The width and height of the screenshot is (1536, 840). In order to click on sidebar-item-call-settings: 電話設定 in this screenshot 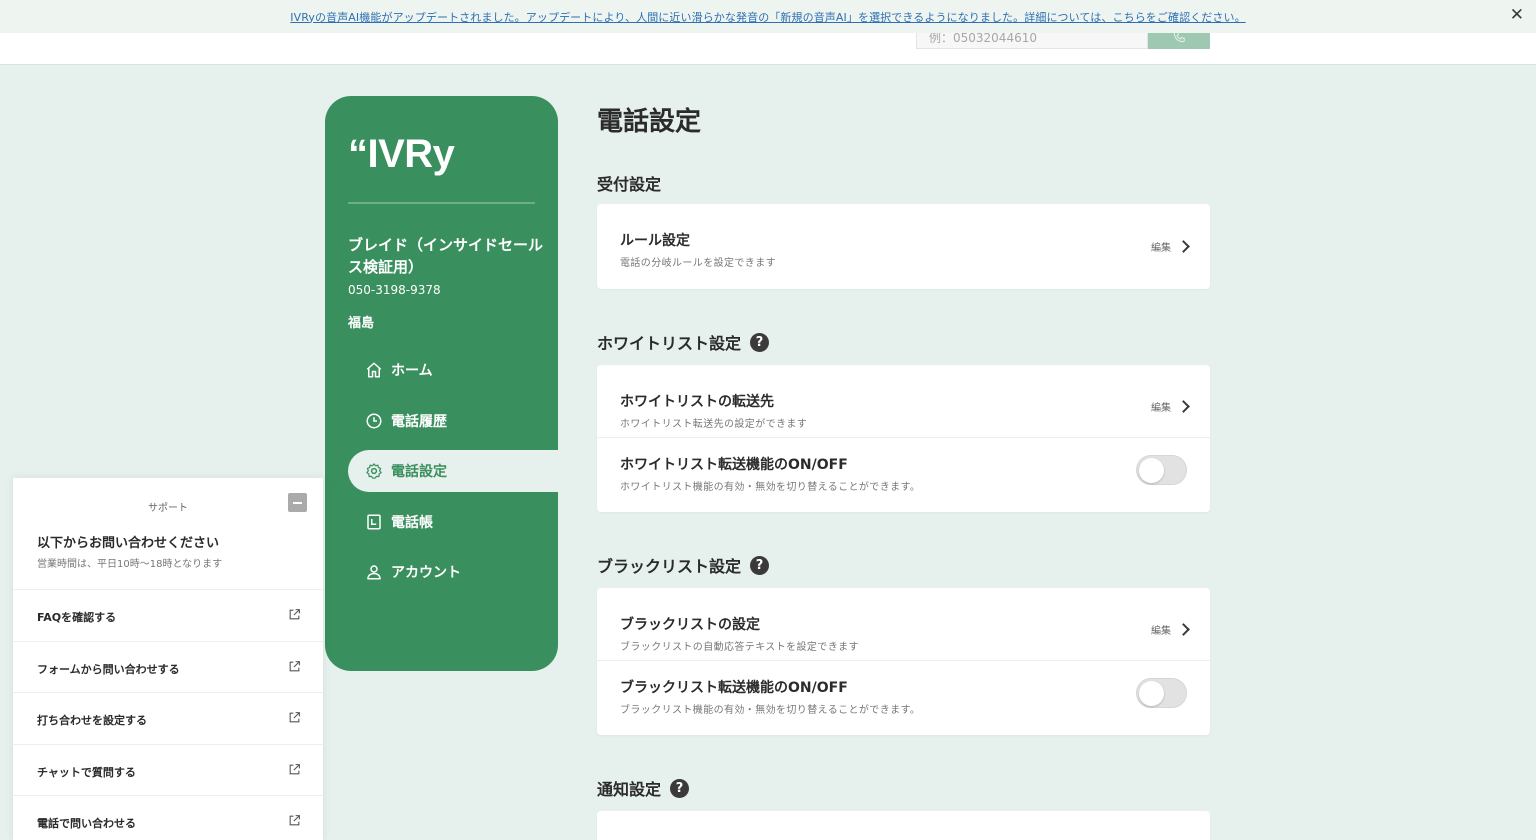, I will do `click(453, 471)`.